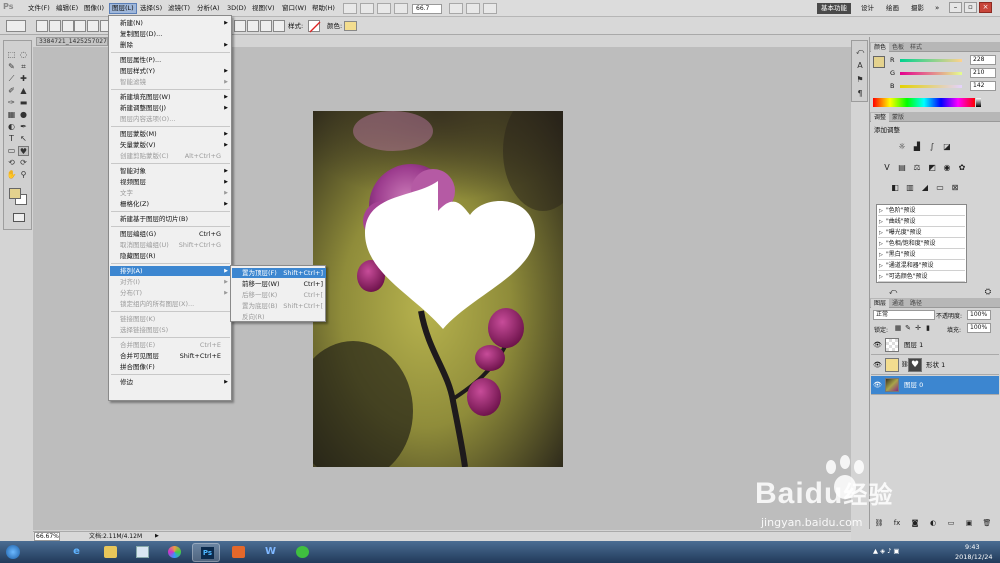 The height and width of the screenshot is (563, 1000). Describe the element at coordinates (886, 551) in the screenshot. I see `tray-icons: ▲ ◈ ♪ ▣` at that location.